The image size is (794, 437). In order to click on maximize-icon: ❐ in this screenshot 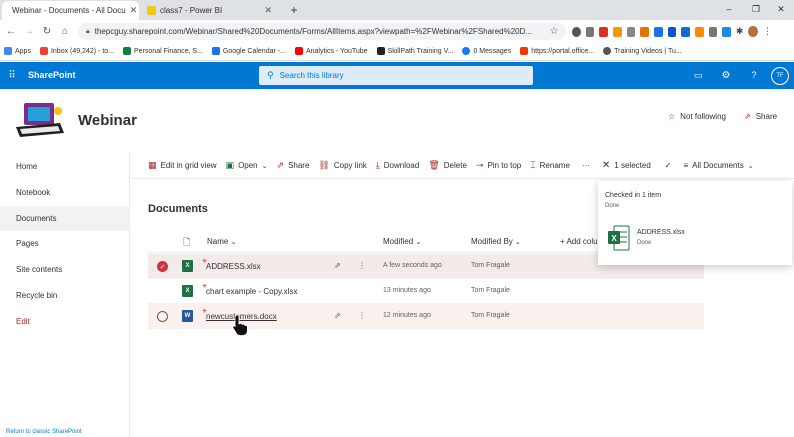, I will do `click(756, 9)`.